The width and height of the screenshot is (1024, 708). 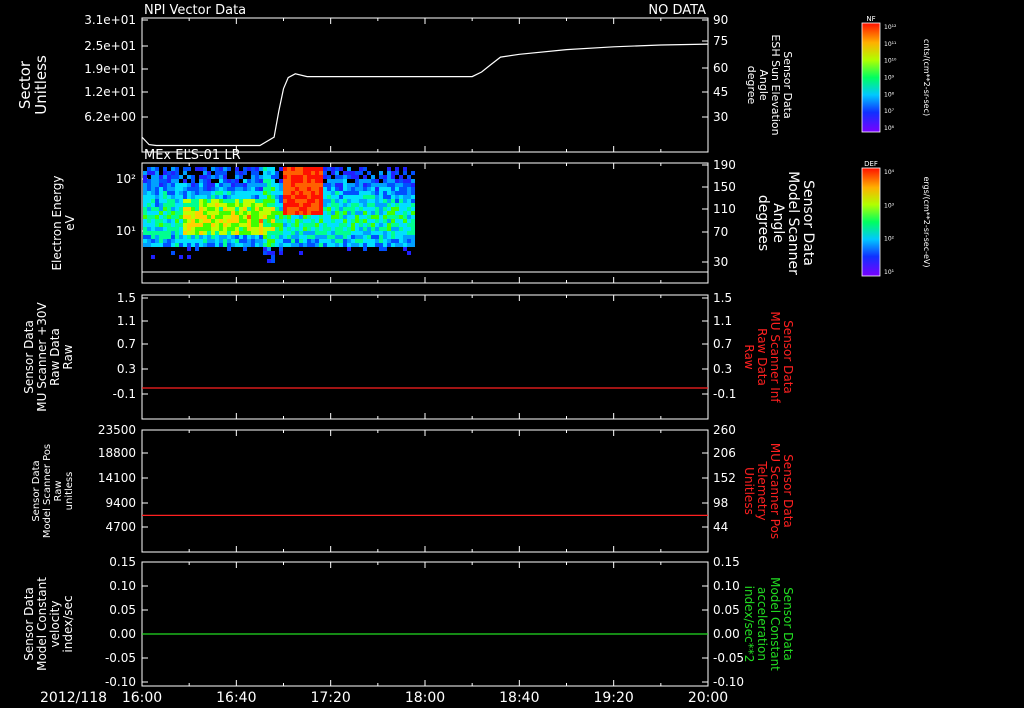 I want to click on y-axis-label-right: acceleration, so click(x=762, y=624).